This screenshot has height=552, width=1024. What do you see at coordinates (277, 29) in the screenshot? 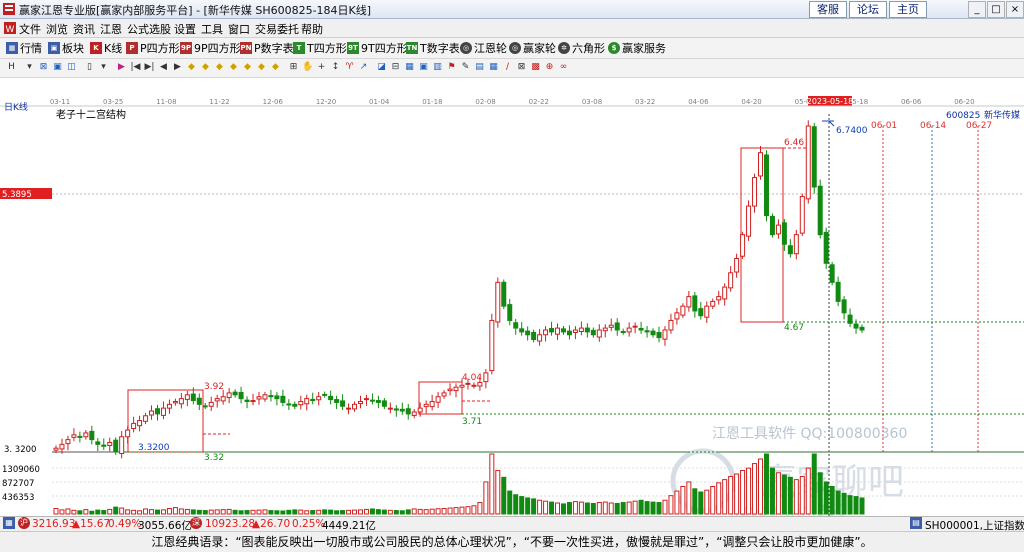
I see `menu-trade: 交易委托` at bounding box center [277, 29].